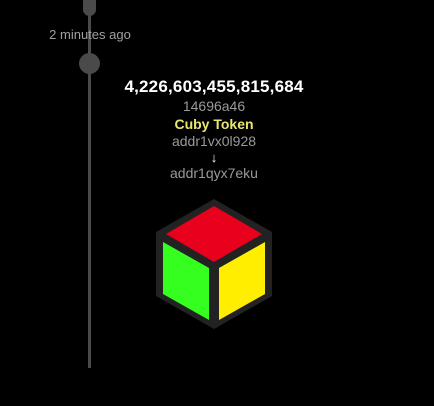 Image resolution: width=434 pixels, height=406 pixels. What do you see at coordinates (214, 173) in the screenshot?
I see `to-address-link: addr1qyx7eku` at bounding box center [214, 173].